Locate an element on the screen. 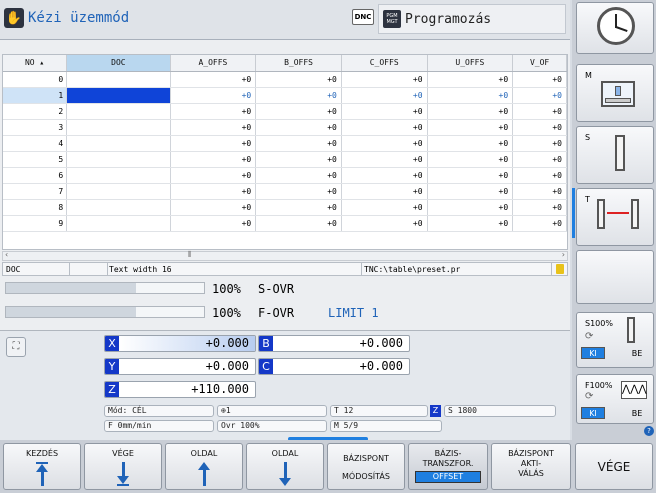  spindle-override-button: S100% ⟳ KI BE is located at coordinates (615, 340).